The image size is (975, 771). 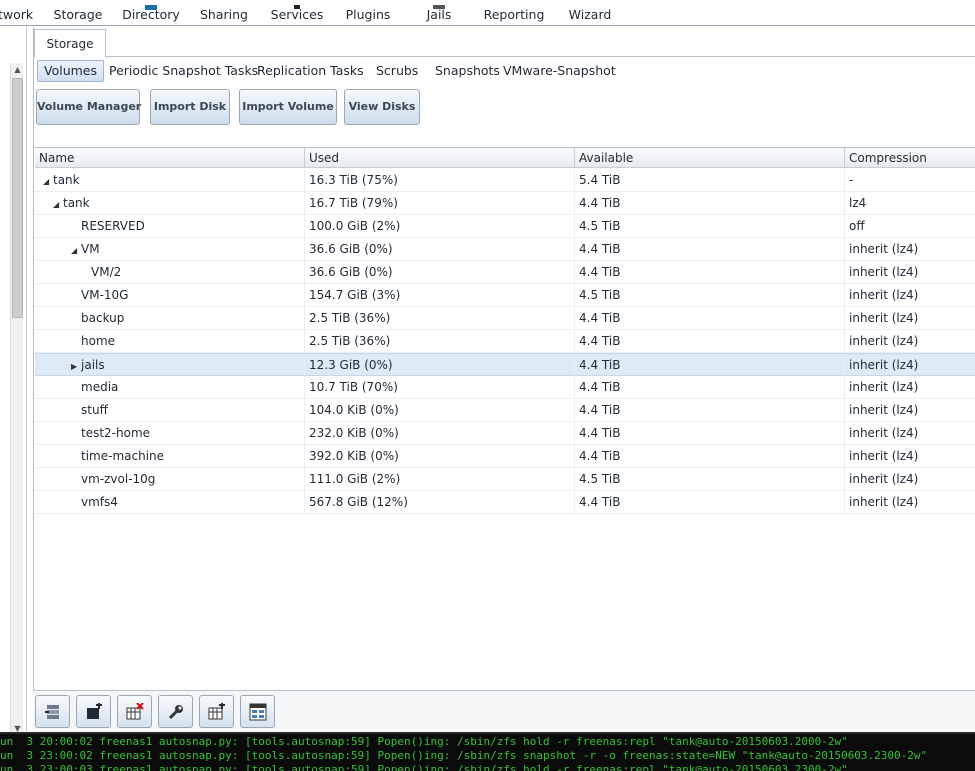 What do you see at coordinates (505, 226) in the screenshot?
I see `table-row: RESERVED 100.0 GiB (2%) 4.5 TiB off` at bounding box center [505, 226].